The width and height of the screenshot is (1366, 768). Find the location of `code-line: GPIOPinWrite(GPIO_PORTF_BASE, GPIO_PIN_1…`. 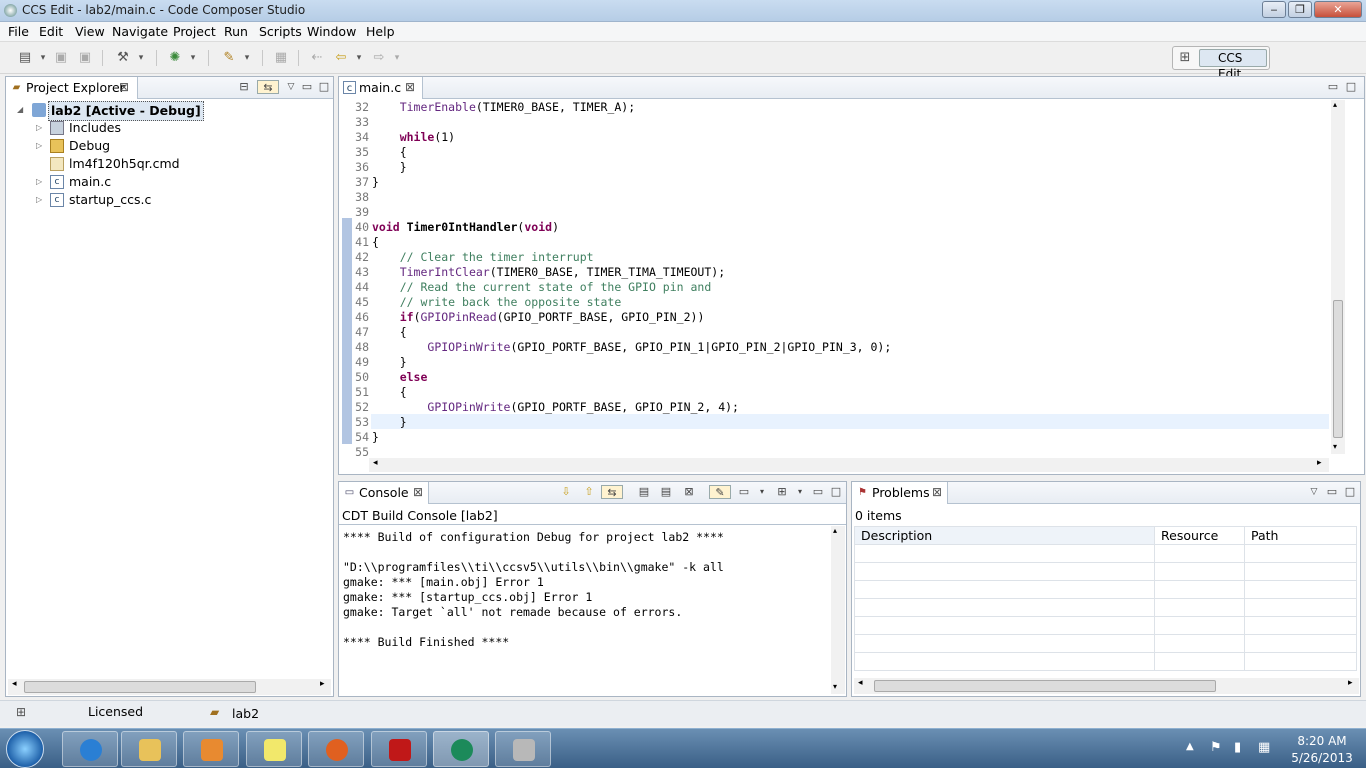

code-line: GPIOPinWrite(GPIO_PORTF_BASE, GPIO_PIN_1… is located at coordinates (631, 347).